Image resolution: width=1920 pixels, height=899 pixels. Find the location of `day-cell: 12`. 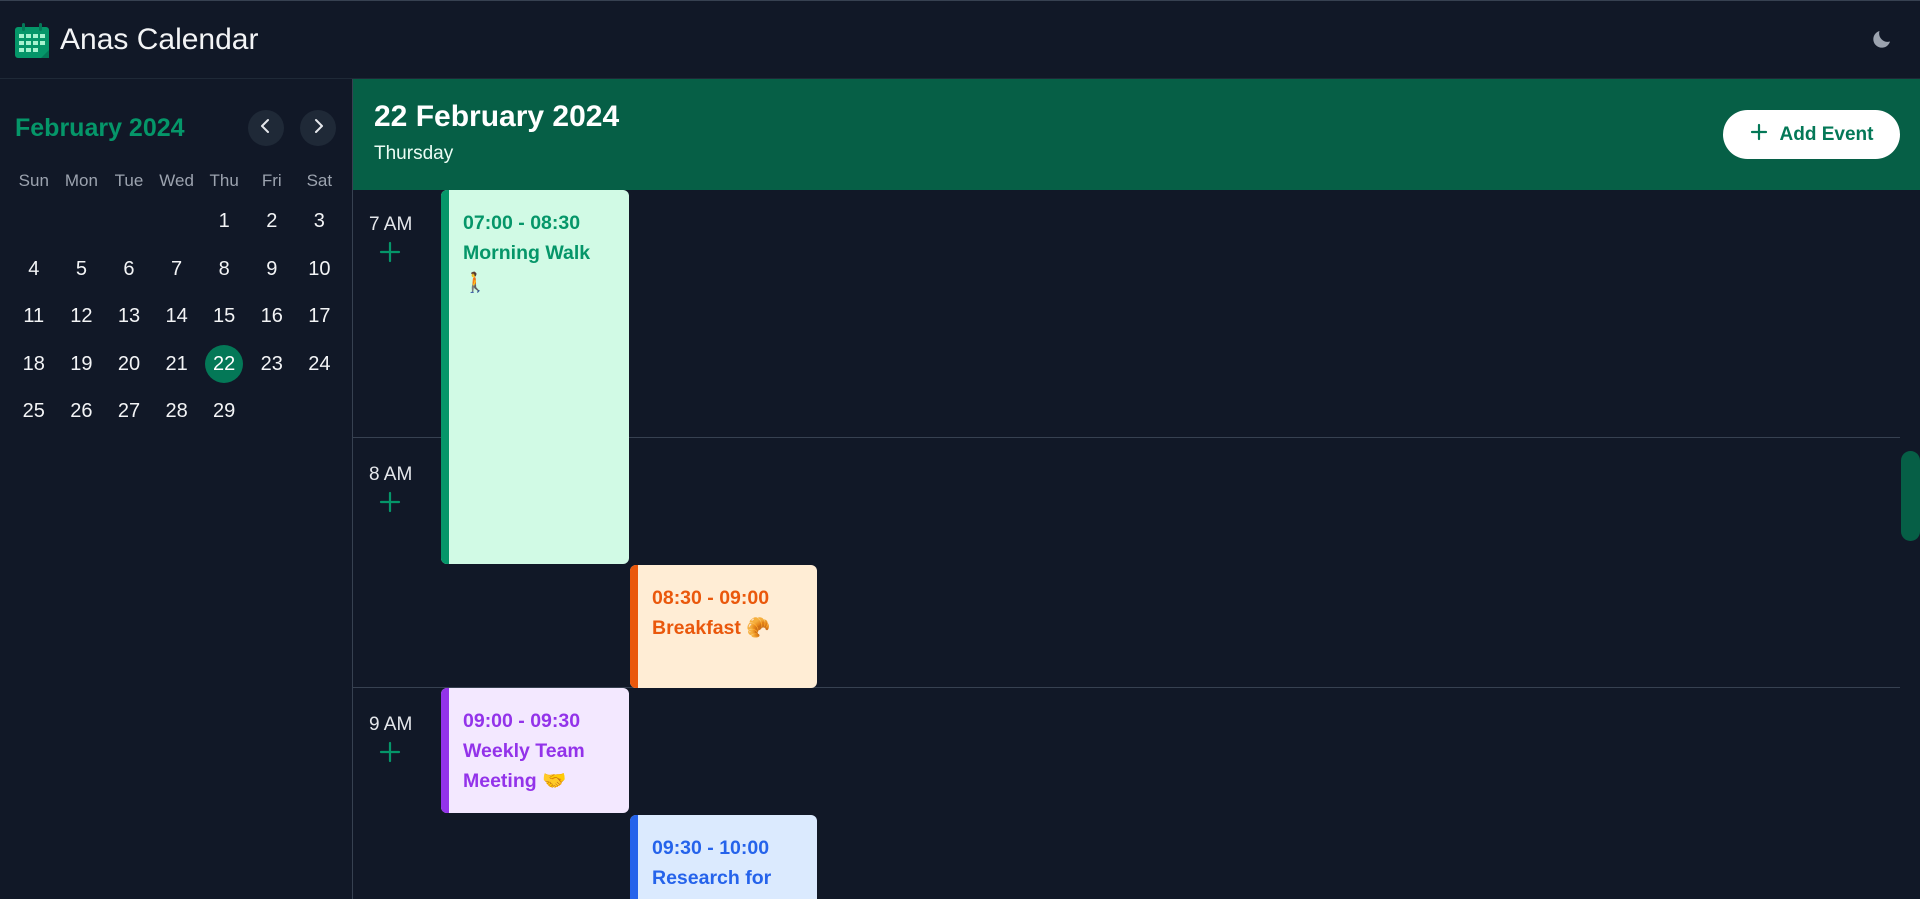

day-cell: 12 is located at coordinates (82, 317).